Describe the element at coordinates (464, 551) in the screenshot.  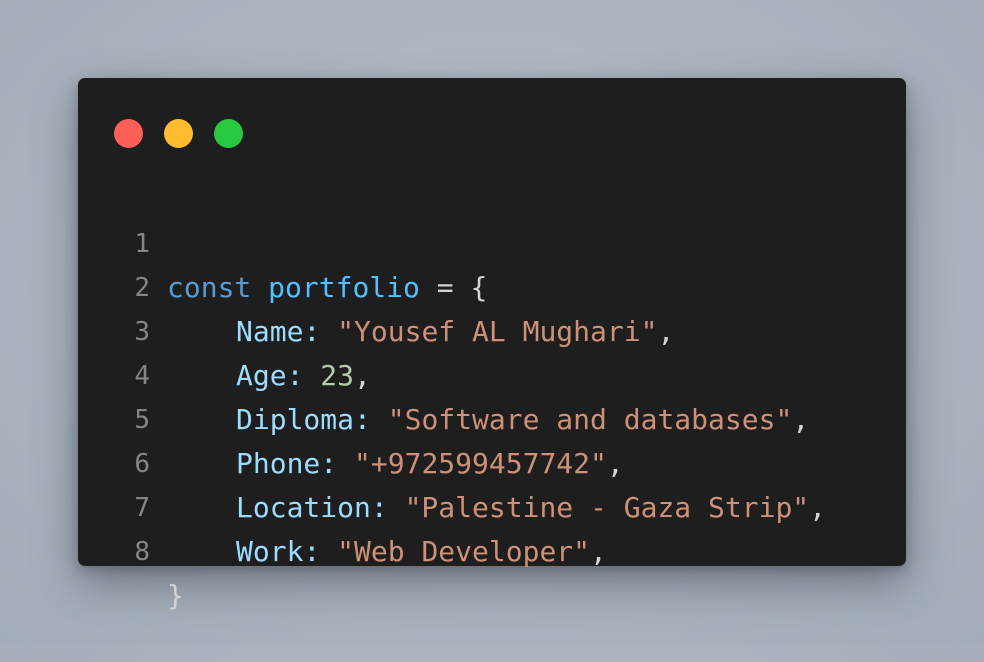
I see `property-value: "Web Developer"` at that location.